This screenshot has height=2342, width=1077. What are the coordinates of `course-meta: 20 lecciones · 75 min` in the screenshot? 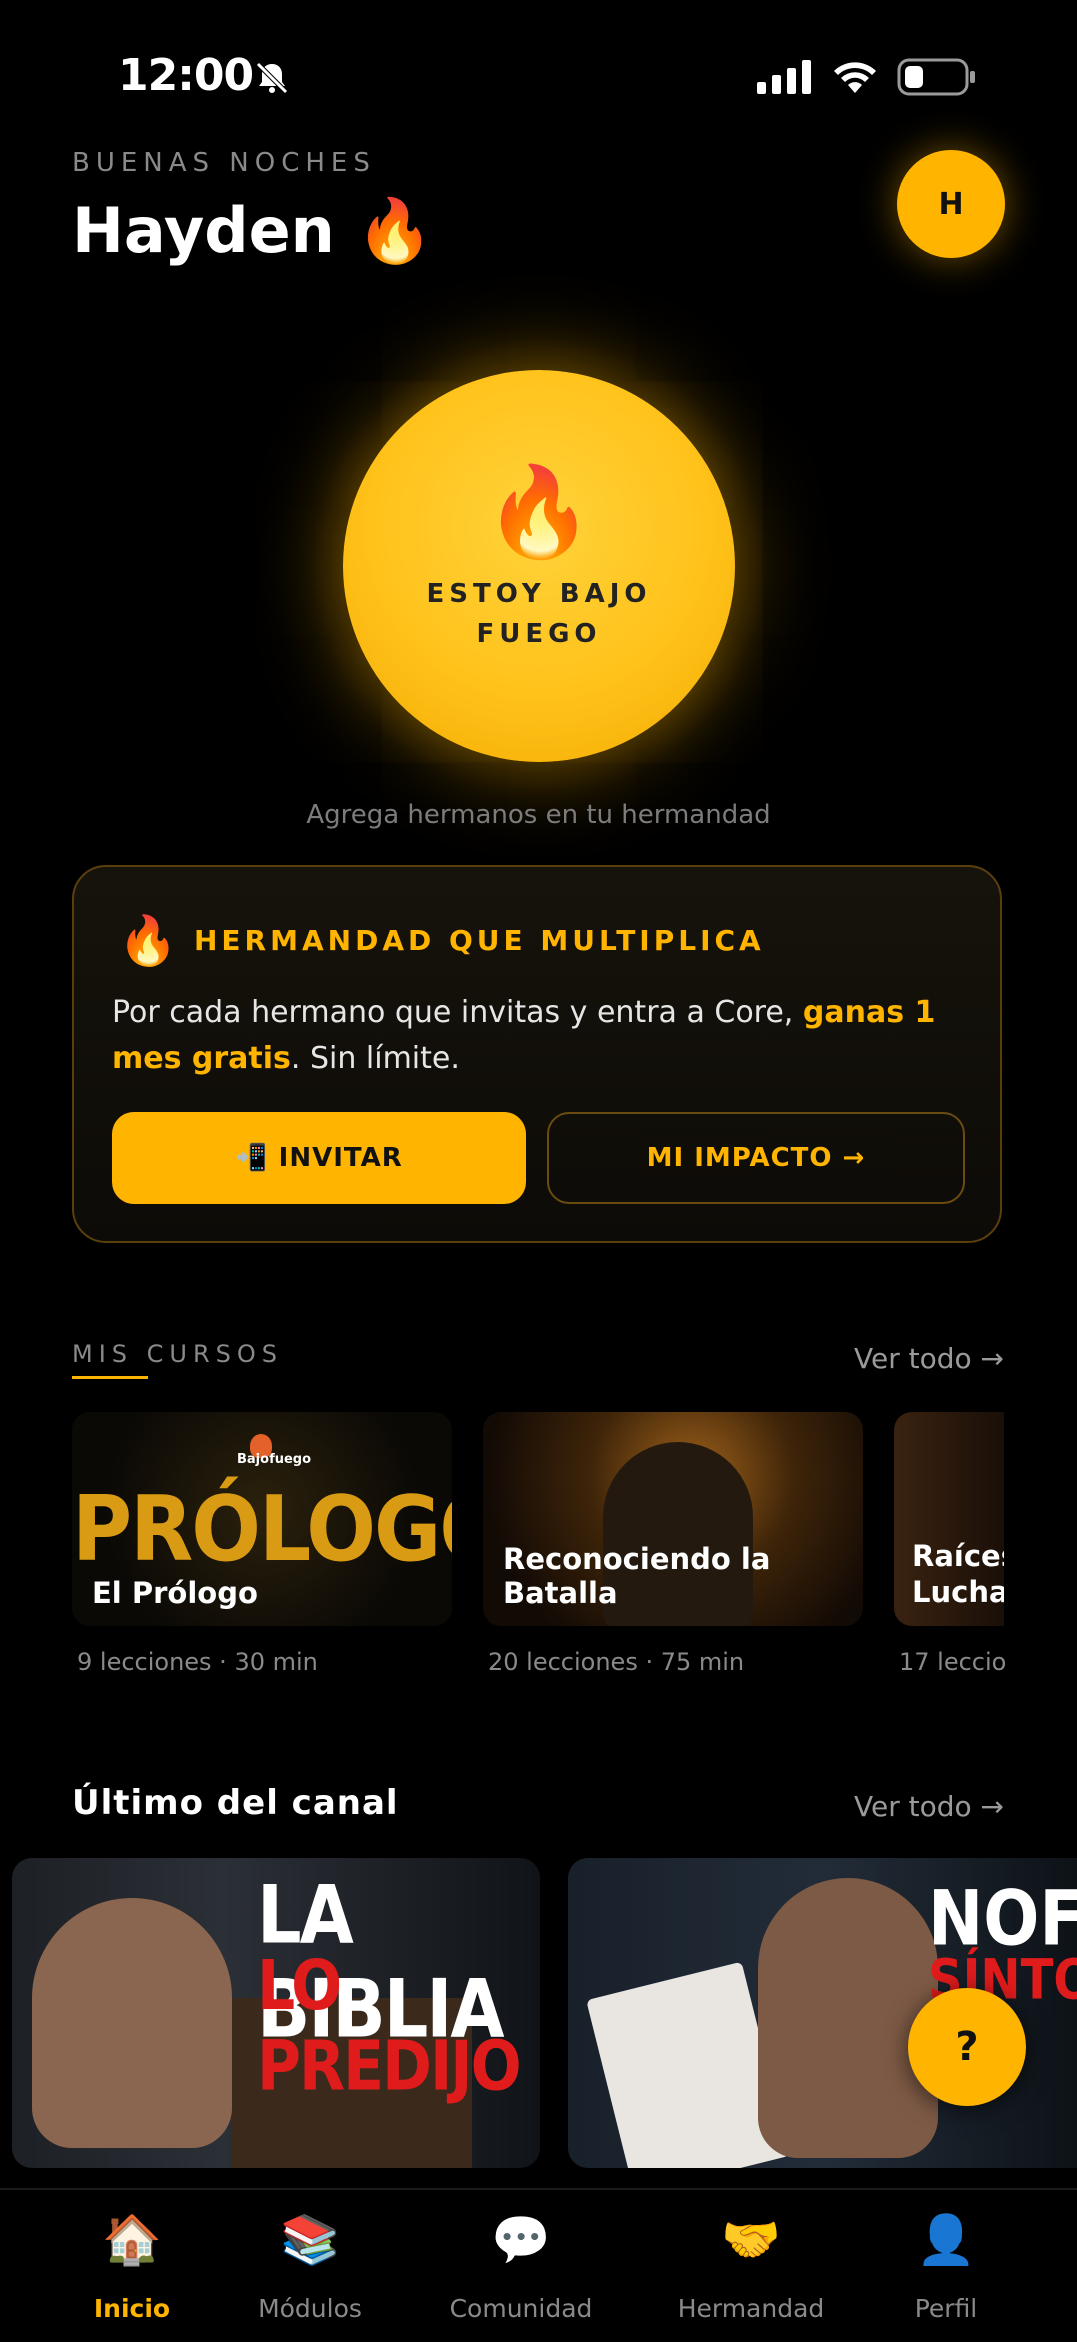 It's located at (616, 1662).